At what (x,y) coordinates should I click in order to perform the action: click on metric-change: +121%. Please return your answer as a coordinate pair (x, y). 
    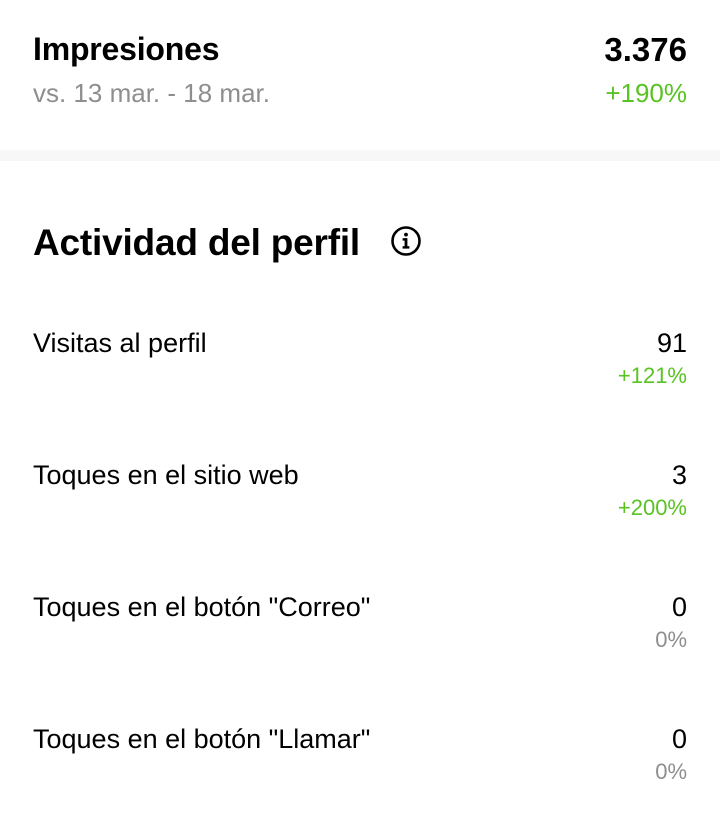
    Looking at the image, I should click on (652, 375).